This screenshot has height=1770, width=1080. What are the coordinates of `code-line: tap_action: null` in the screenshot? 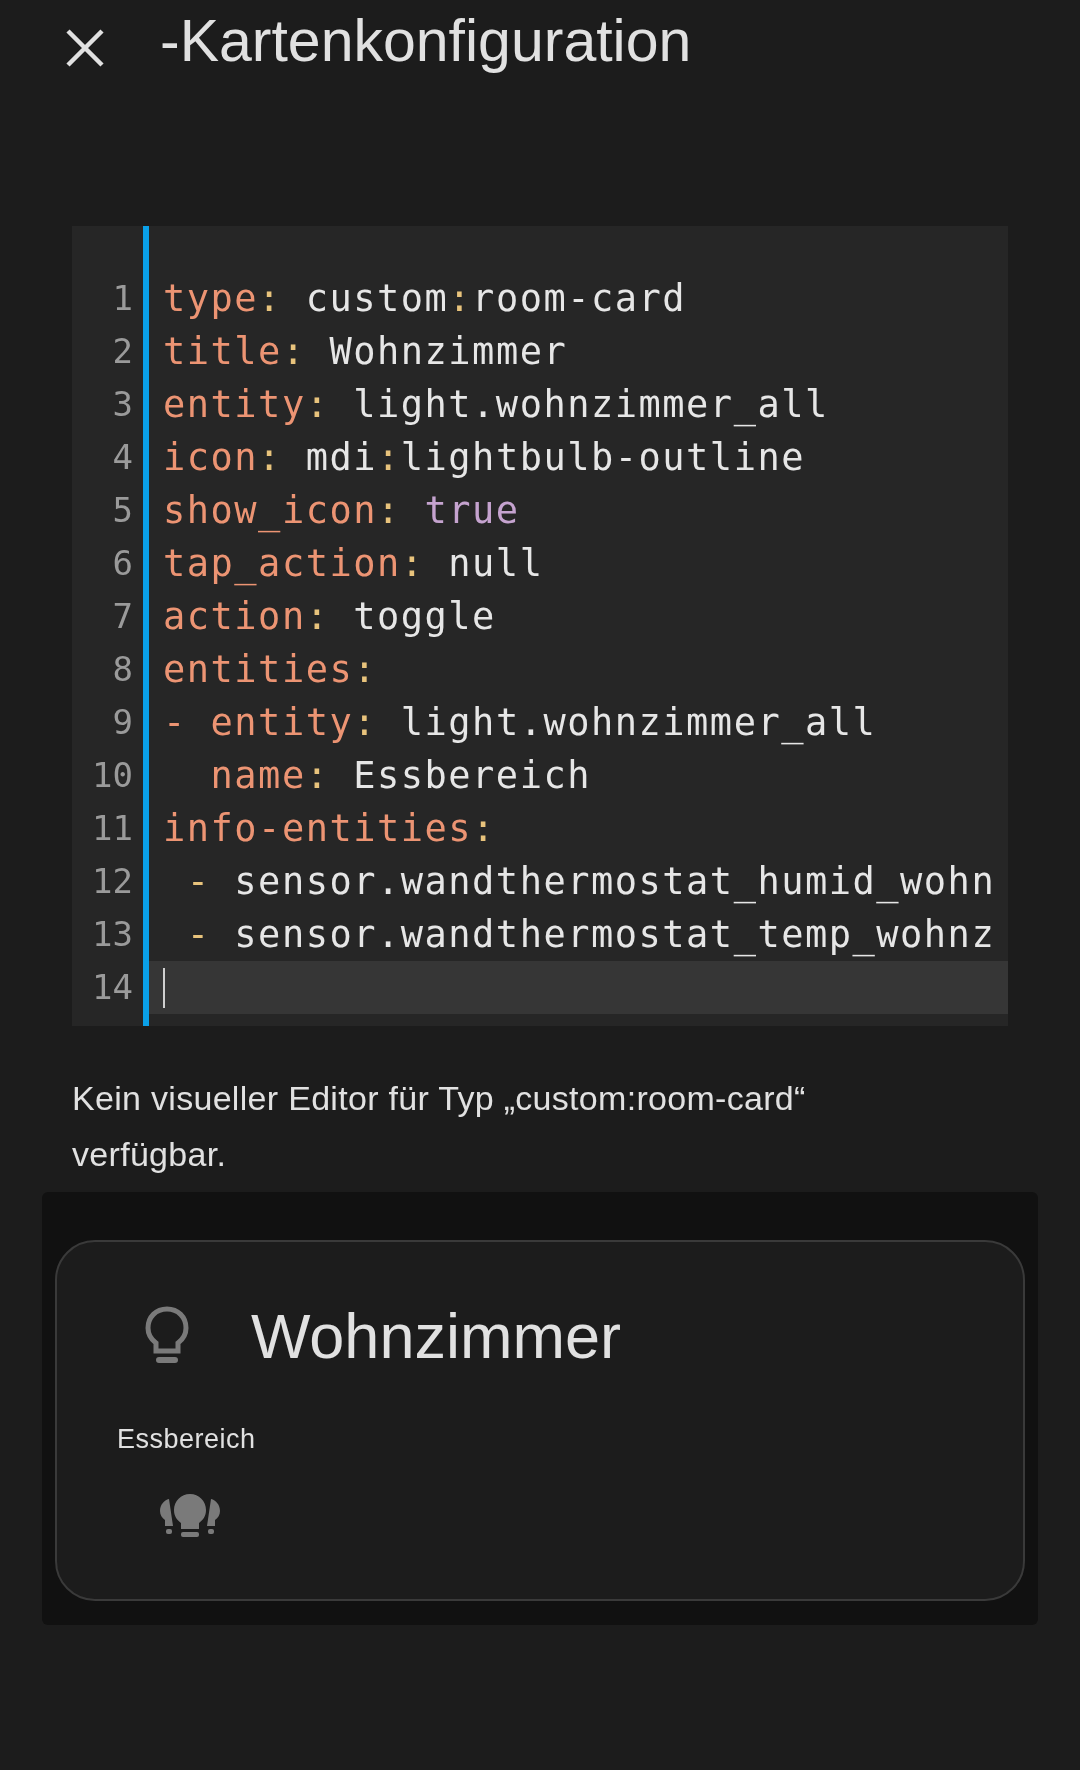 It's located at (353, 564).